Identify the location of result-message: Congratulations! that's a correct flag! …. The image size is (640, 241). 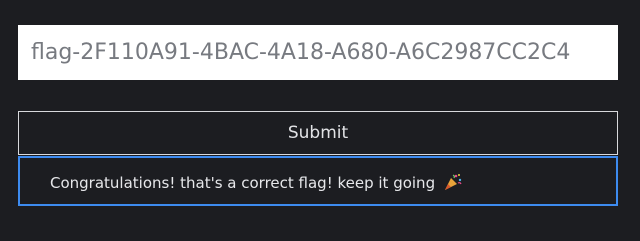
(243, 183).